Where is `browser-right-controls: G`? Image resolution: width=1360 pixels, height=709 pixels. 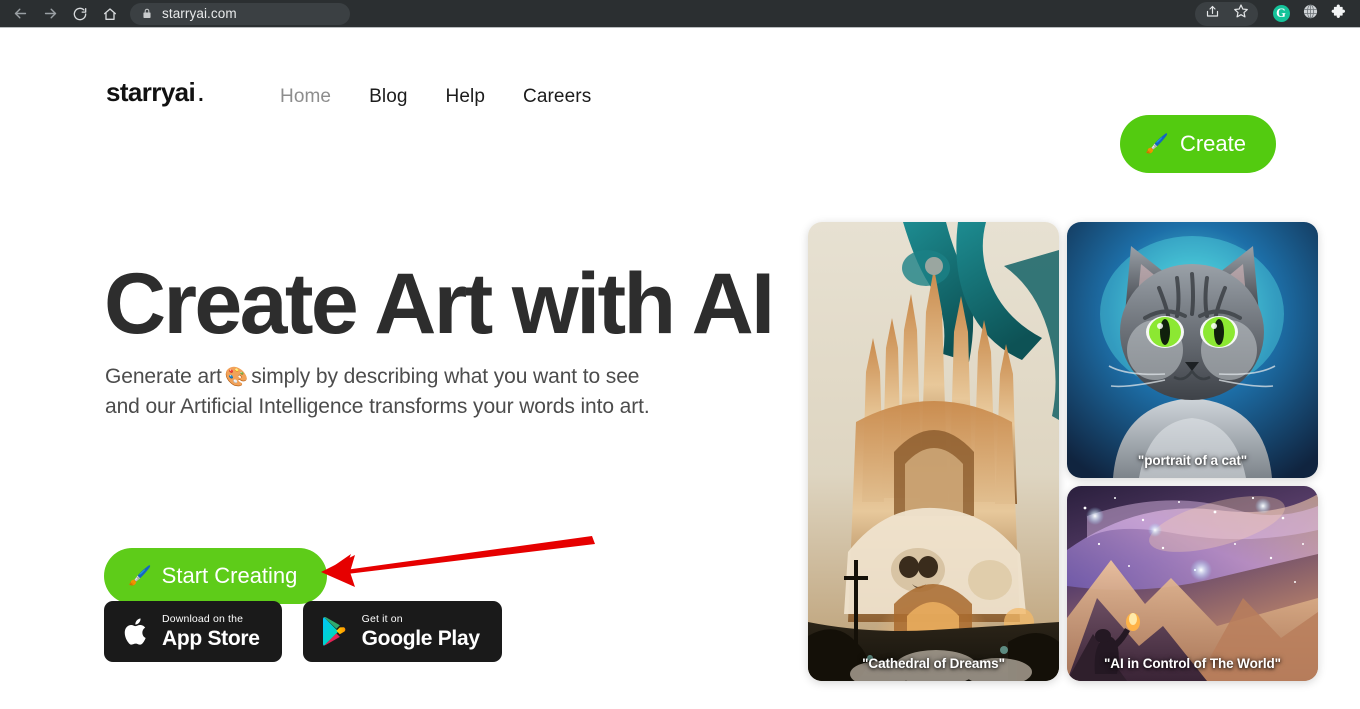 browser-right-controls: G is located at coordinates (1277, 14).